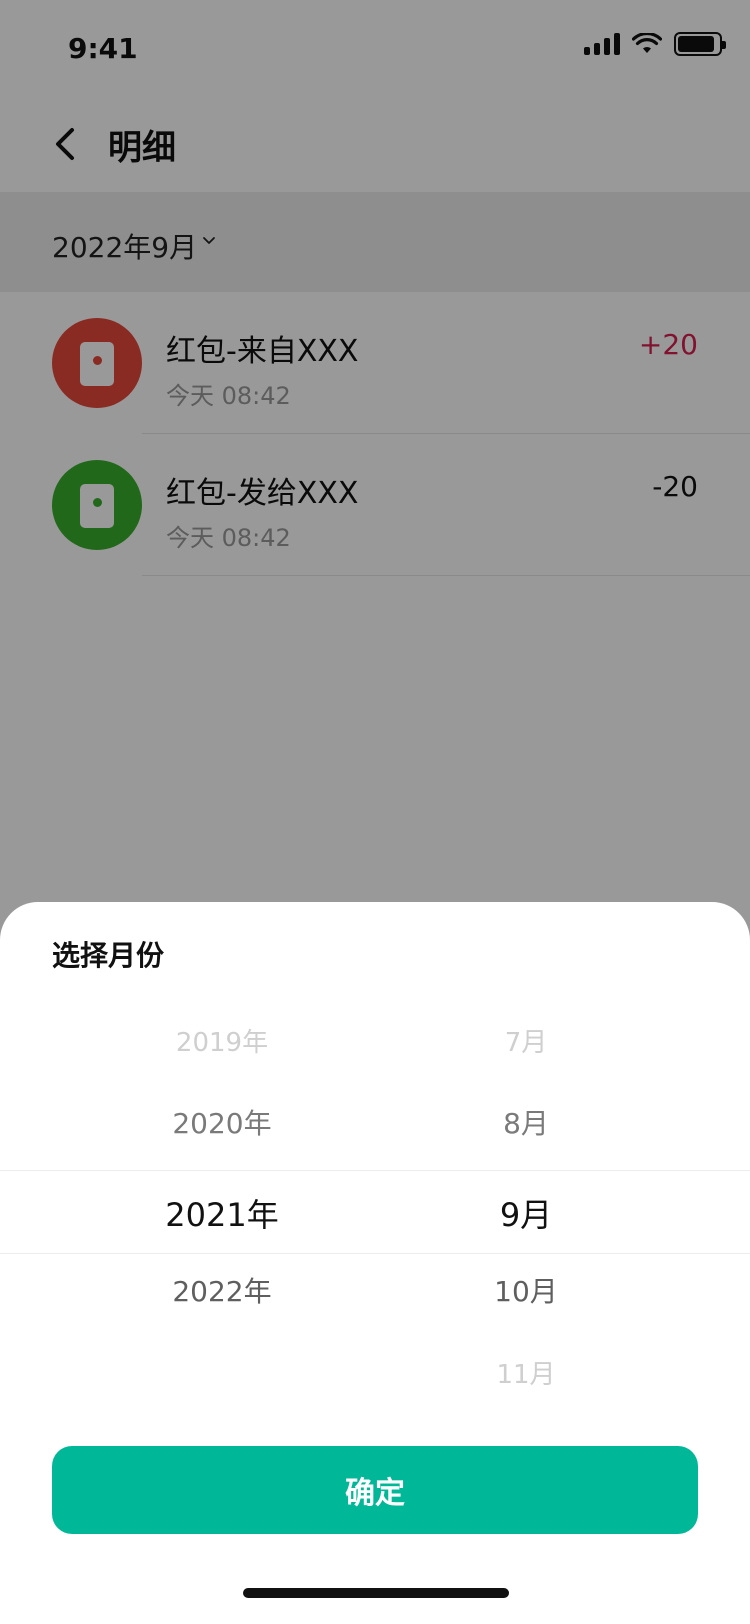 The image size is (750, 1624). I want to click on year-wheel: 2019年 2020年 2021年 2022年, so click(222, 1212).